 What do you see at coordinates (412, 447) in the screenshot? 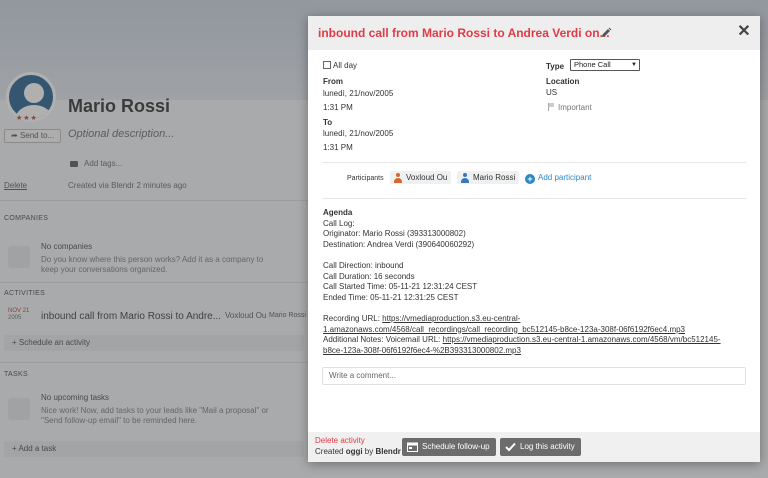
I see `calendar-icon` at bounding box center [412, 447].